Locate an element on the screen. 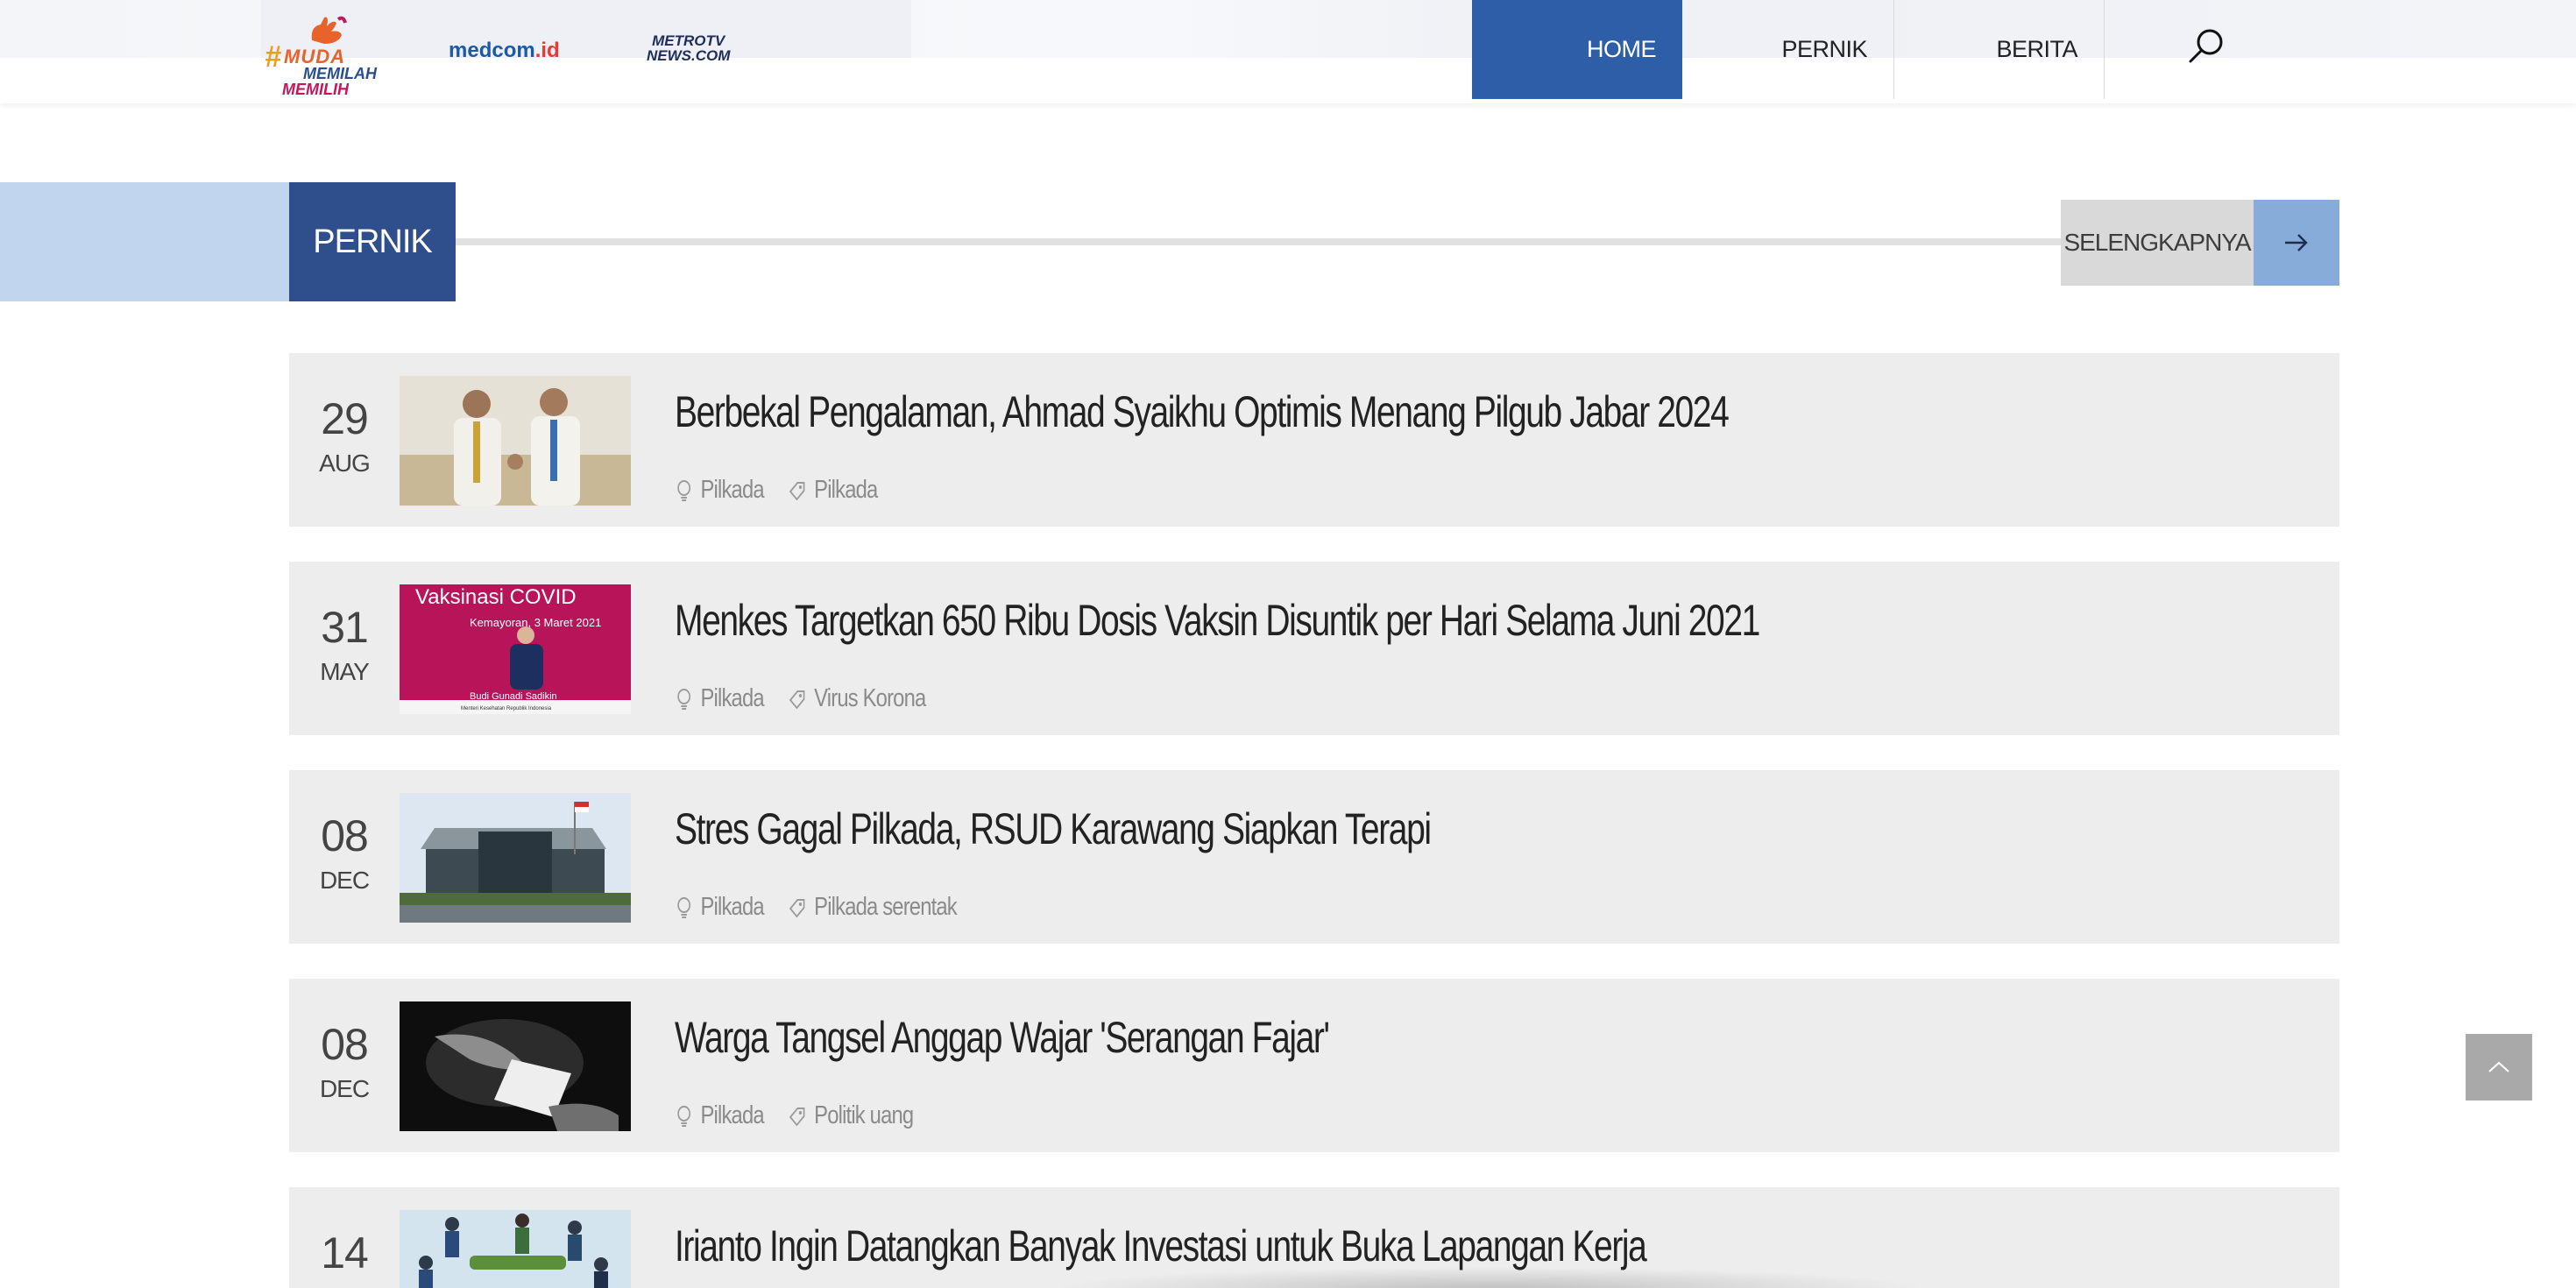  section-title: PERNIK is located at coordinates (372, 241).